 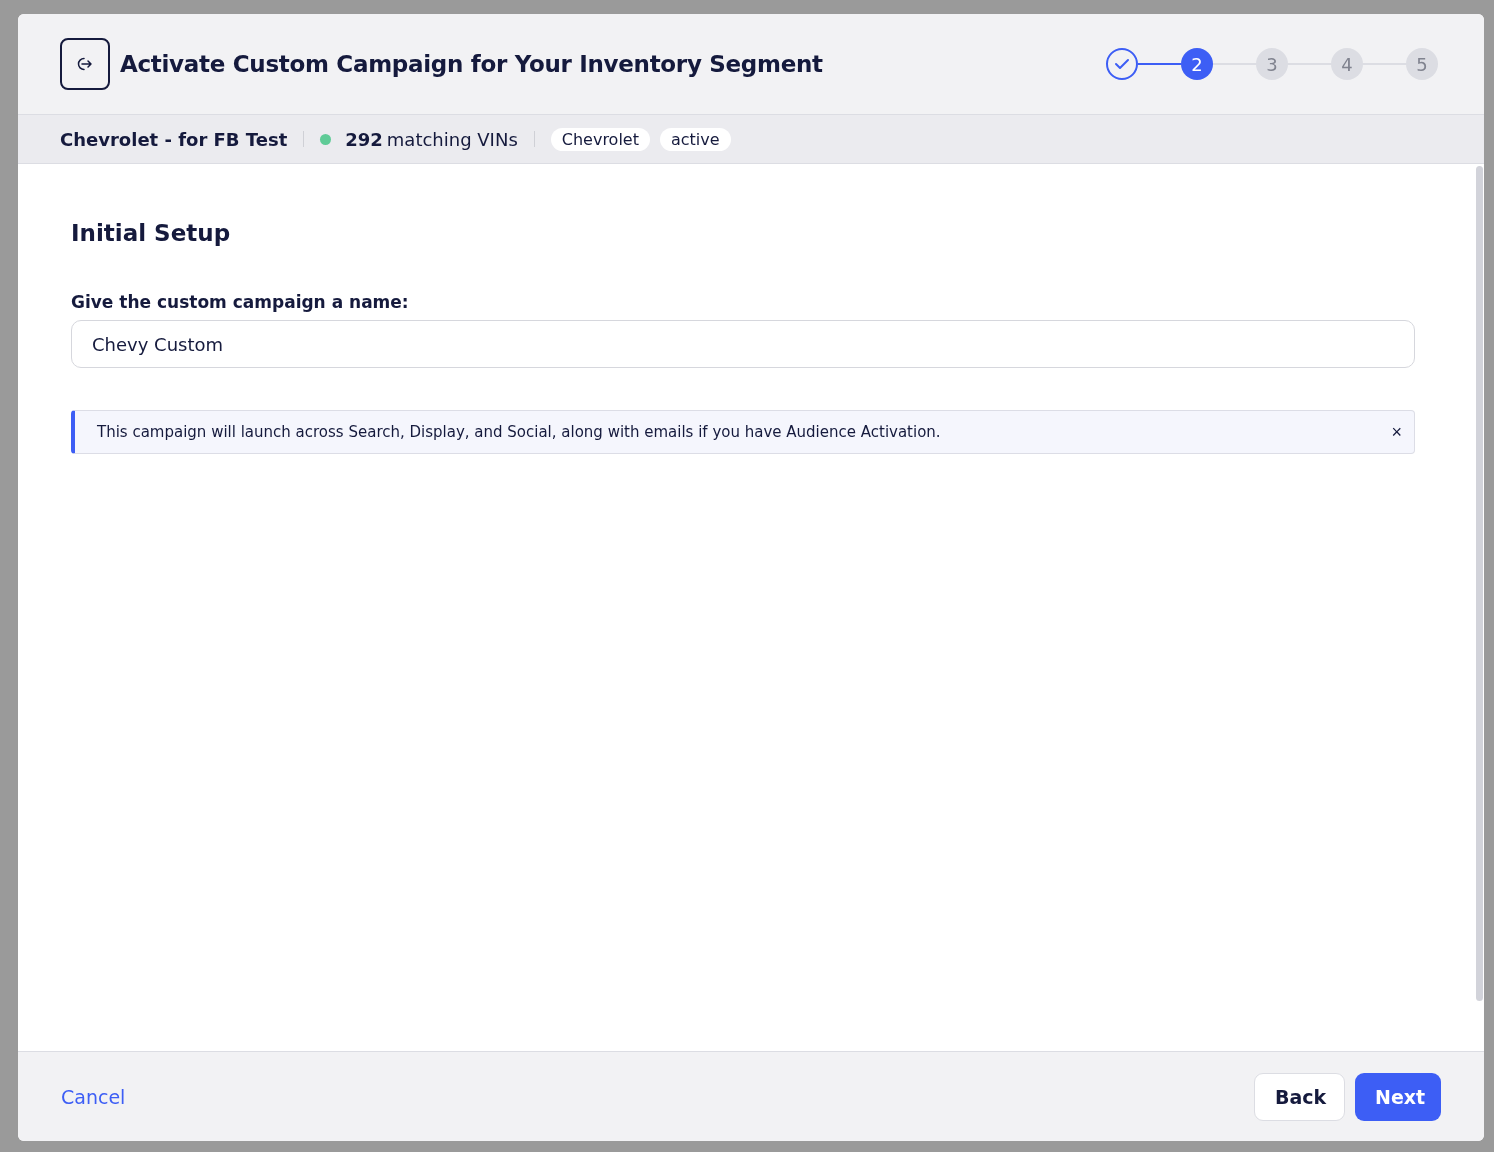 I want to click on vin-count: 292, so click(x=364, y=139).